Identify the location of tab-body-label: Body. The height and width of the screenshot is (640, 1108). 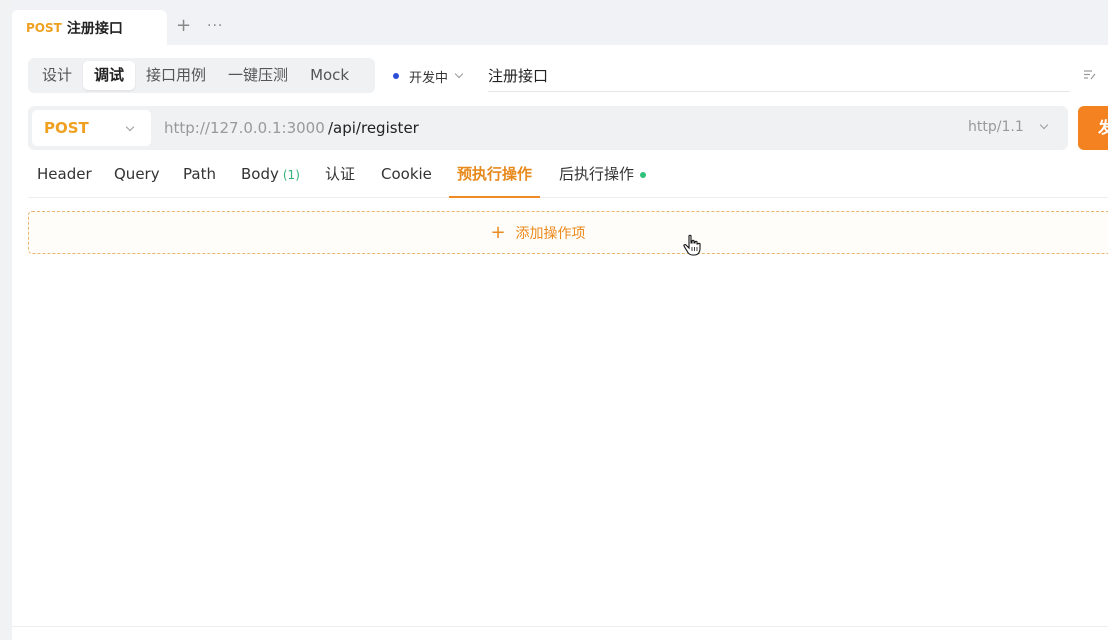
(260, 174).